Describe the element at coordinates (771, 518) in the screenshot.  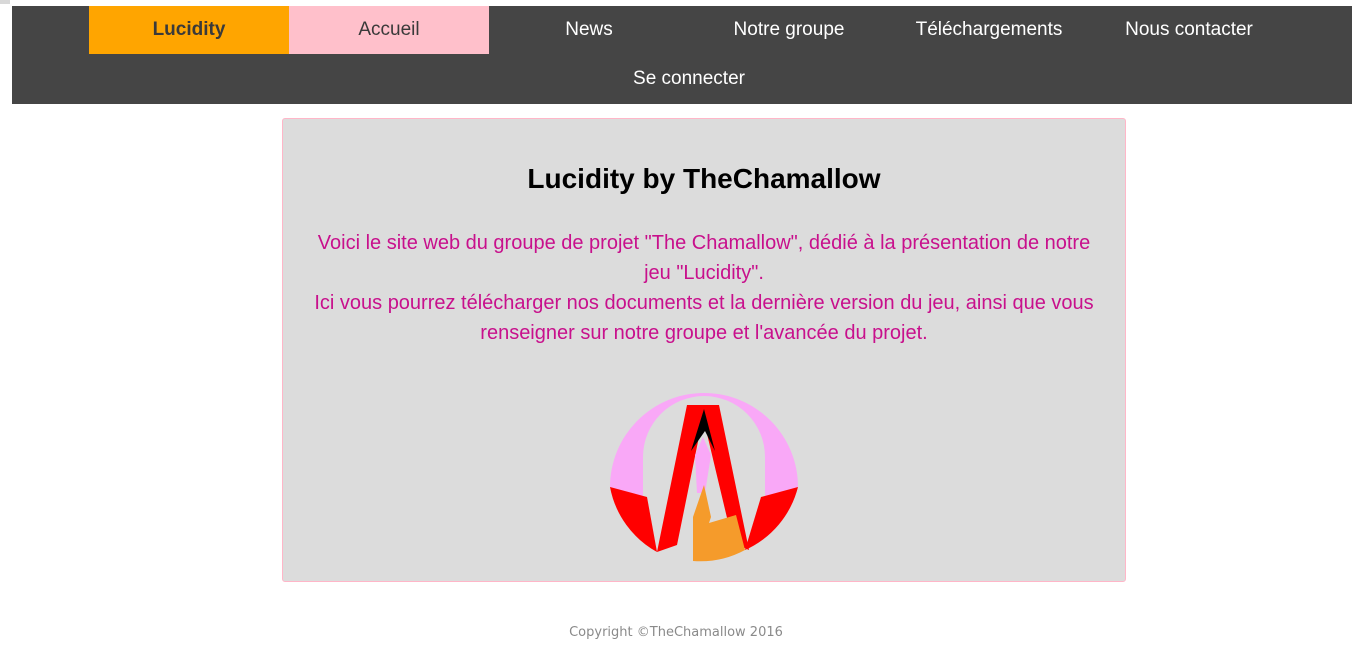
I see `logo-red-right-segment` at that location.